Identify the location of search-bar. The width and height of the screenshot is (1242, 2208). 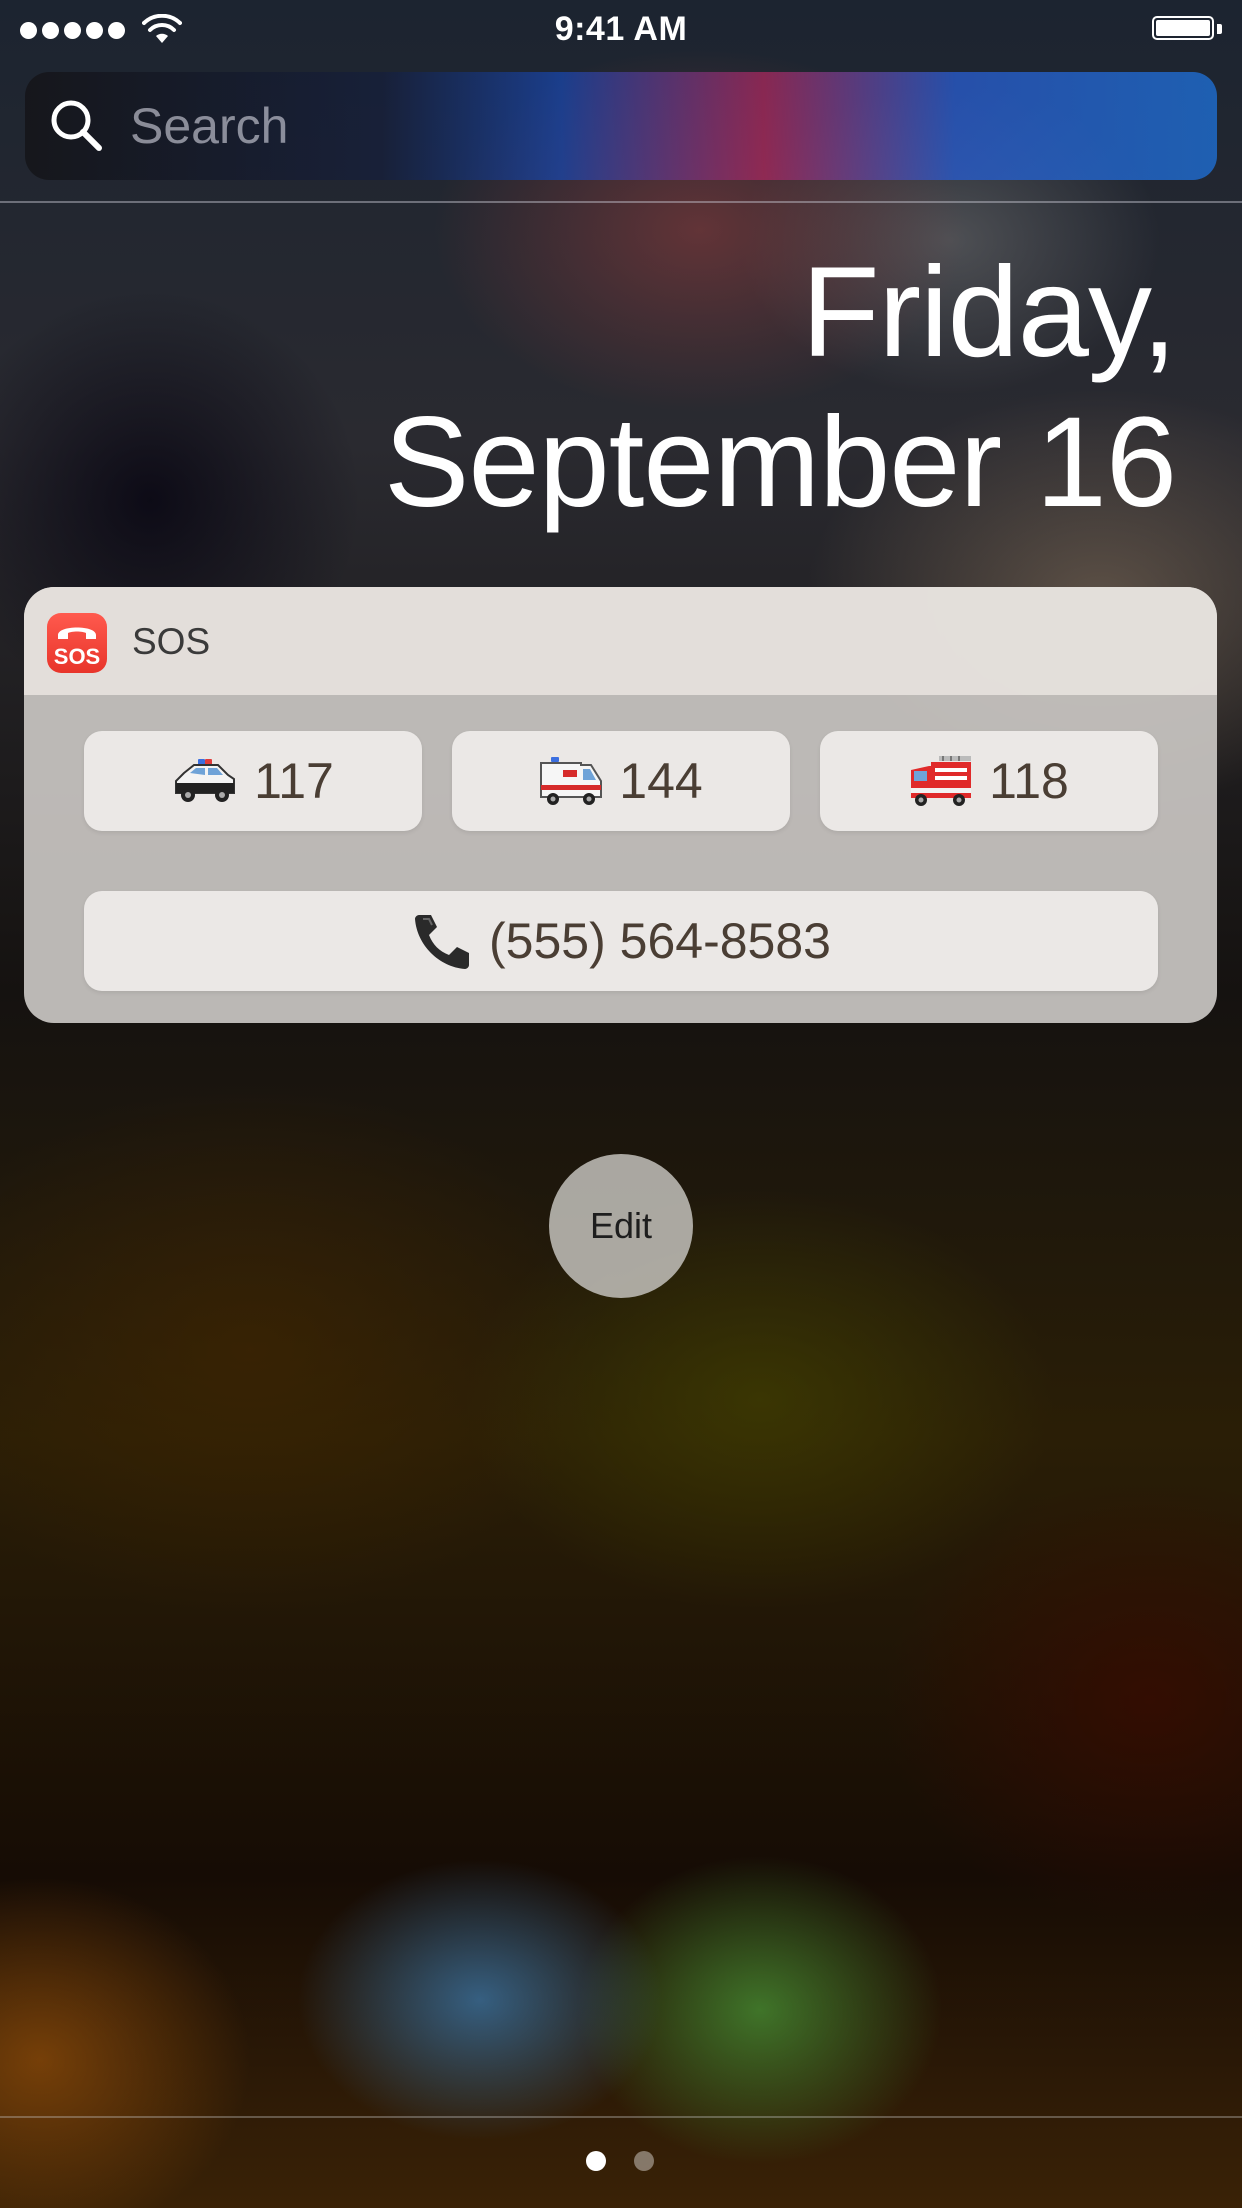
(621, 126).